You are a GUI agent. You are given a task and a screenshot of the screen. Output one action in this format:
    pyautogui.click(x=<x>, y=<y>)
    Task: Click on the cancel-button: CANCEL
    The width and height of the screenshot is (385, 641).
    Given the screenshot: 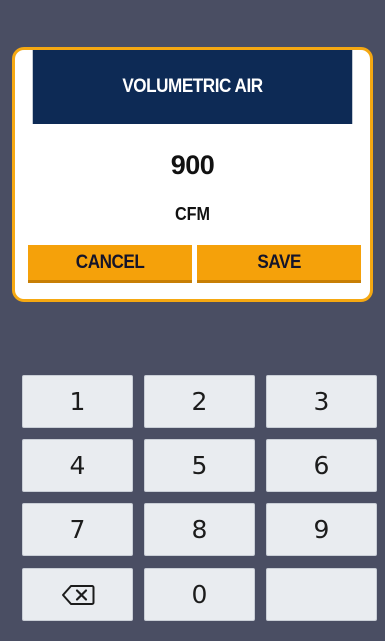 What is the action you would take?
    pyautogui.click(x=110, y=264)
    